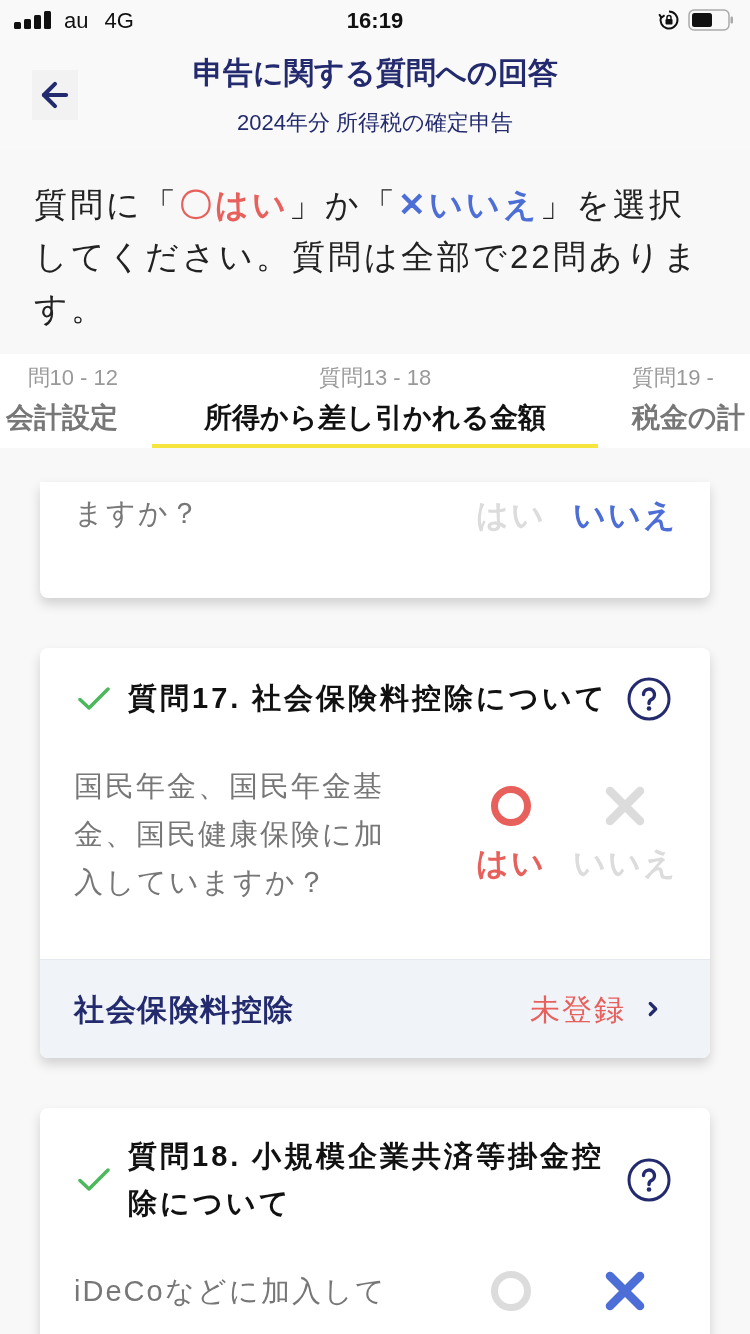 The height and width of the screenshot is (1334, 750). Describe the element at coordinates (230, 834) in the screenshot. I see `question-text: 国民年金、国民年金基金、国民健康保険に加入していますか？` at that location.